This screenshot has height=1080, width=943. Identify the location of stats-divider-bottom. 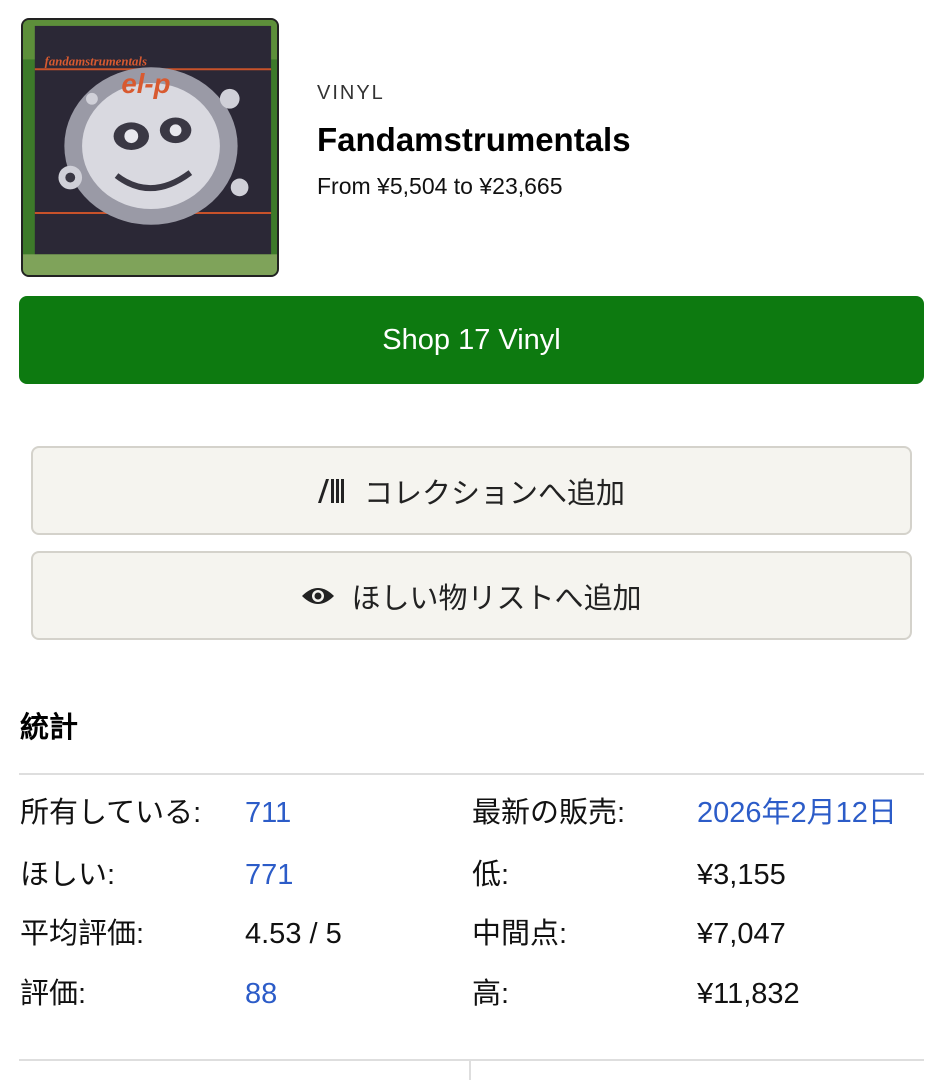
(471, 1060).